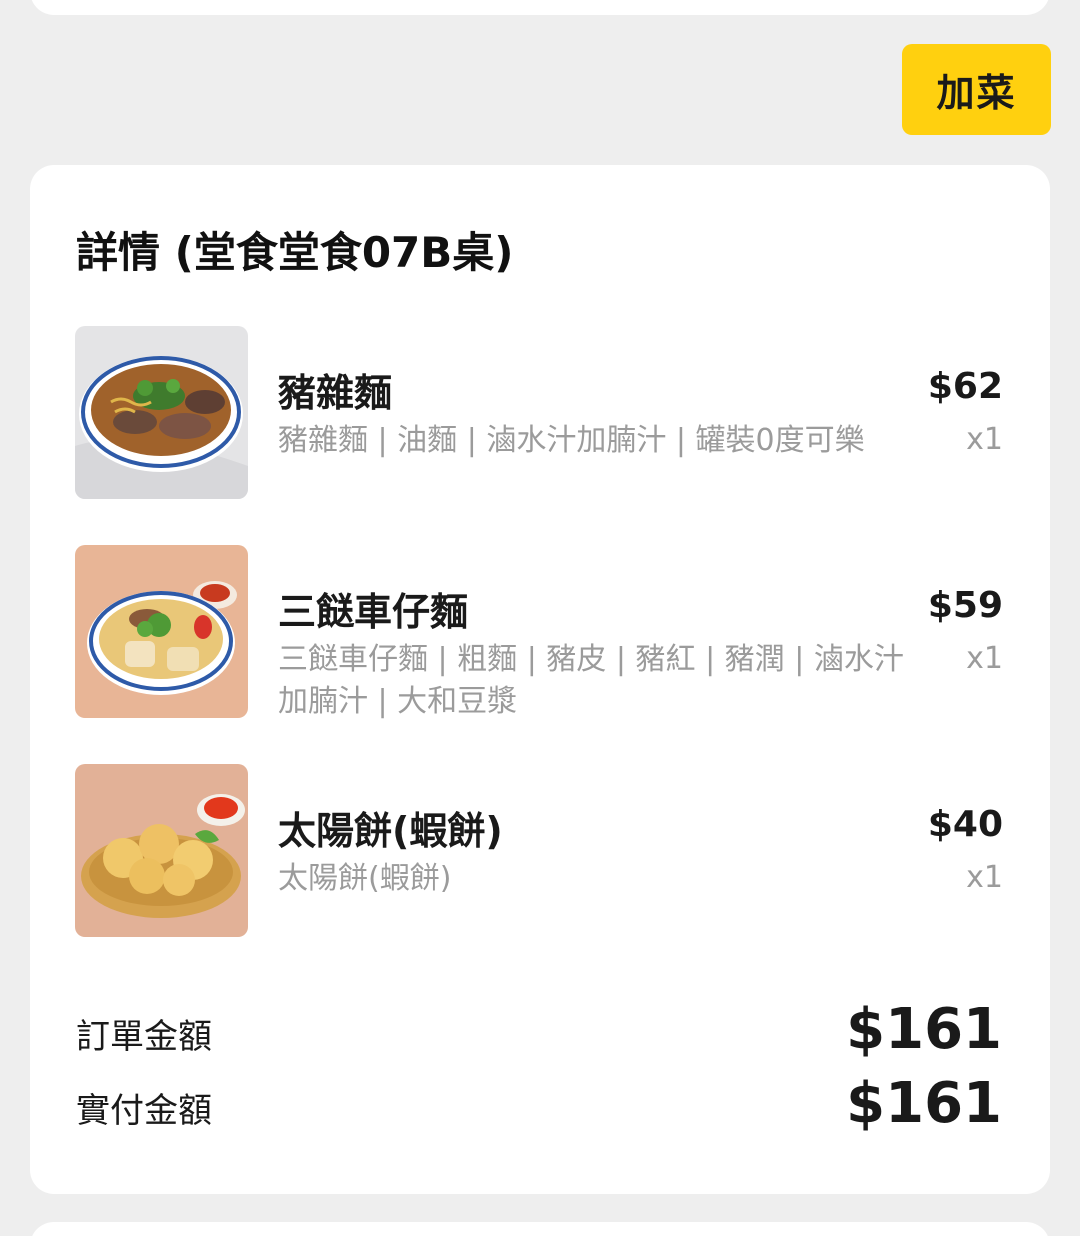 The image size is (1080, 1236). What do you see at coordinates (571, 440) in the screenshot?
I see `item-description: 豬雜麵 | 油麵 | 滷水汁加腩汁 | 罐裝0度可樂` at bounding box center [571, 440].